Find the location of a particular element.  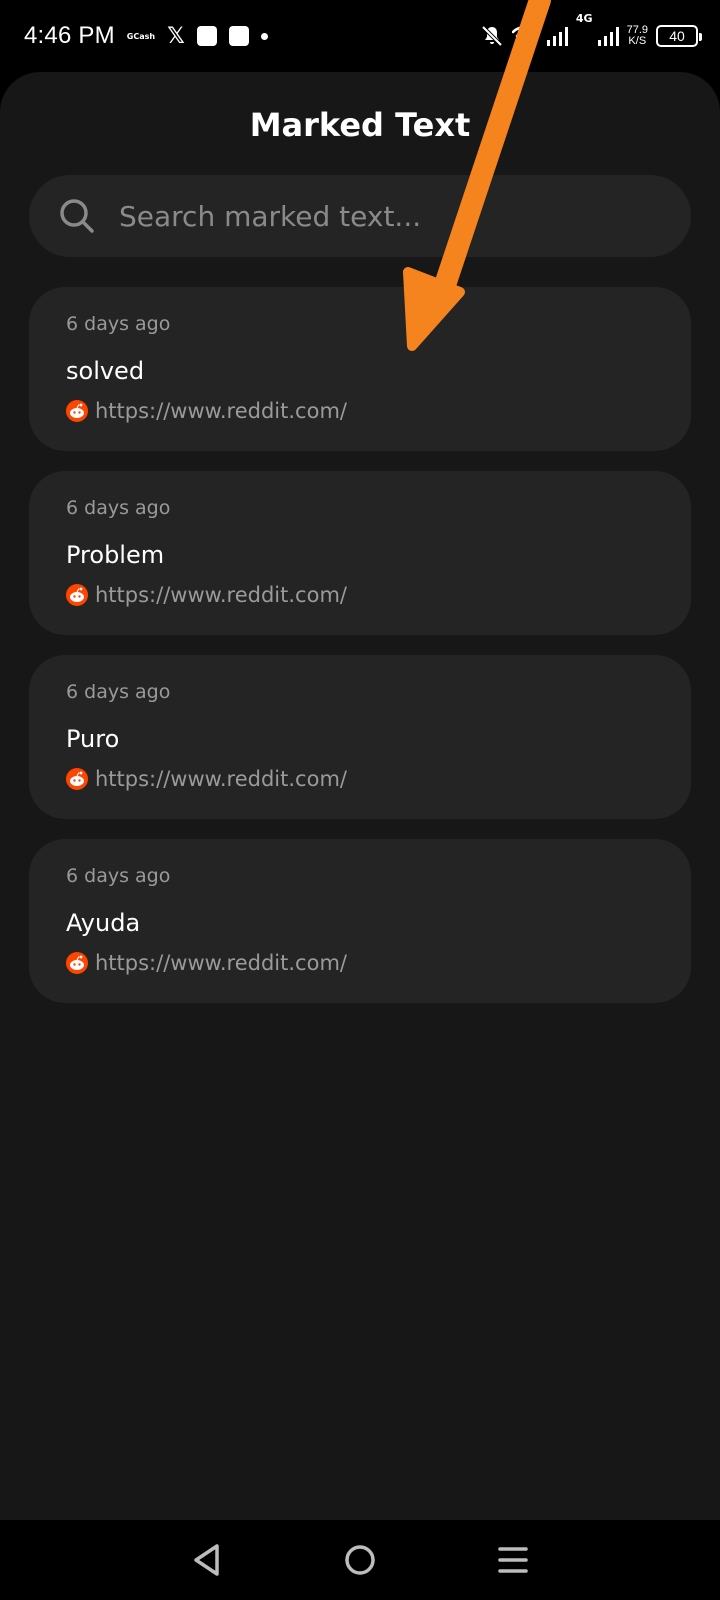

item-text: solved is located at coordinates (105, 371).